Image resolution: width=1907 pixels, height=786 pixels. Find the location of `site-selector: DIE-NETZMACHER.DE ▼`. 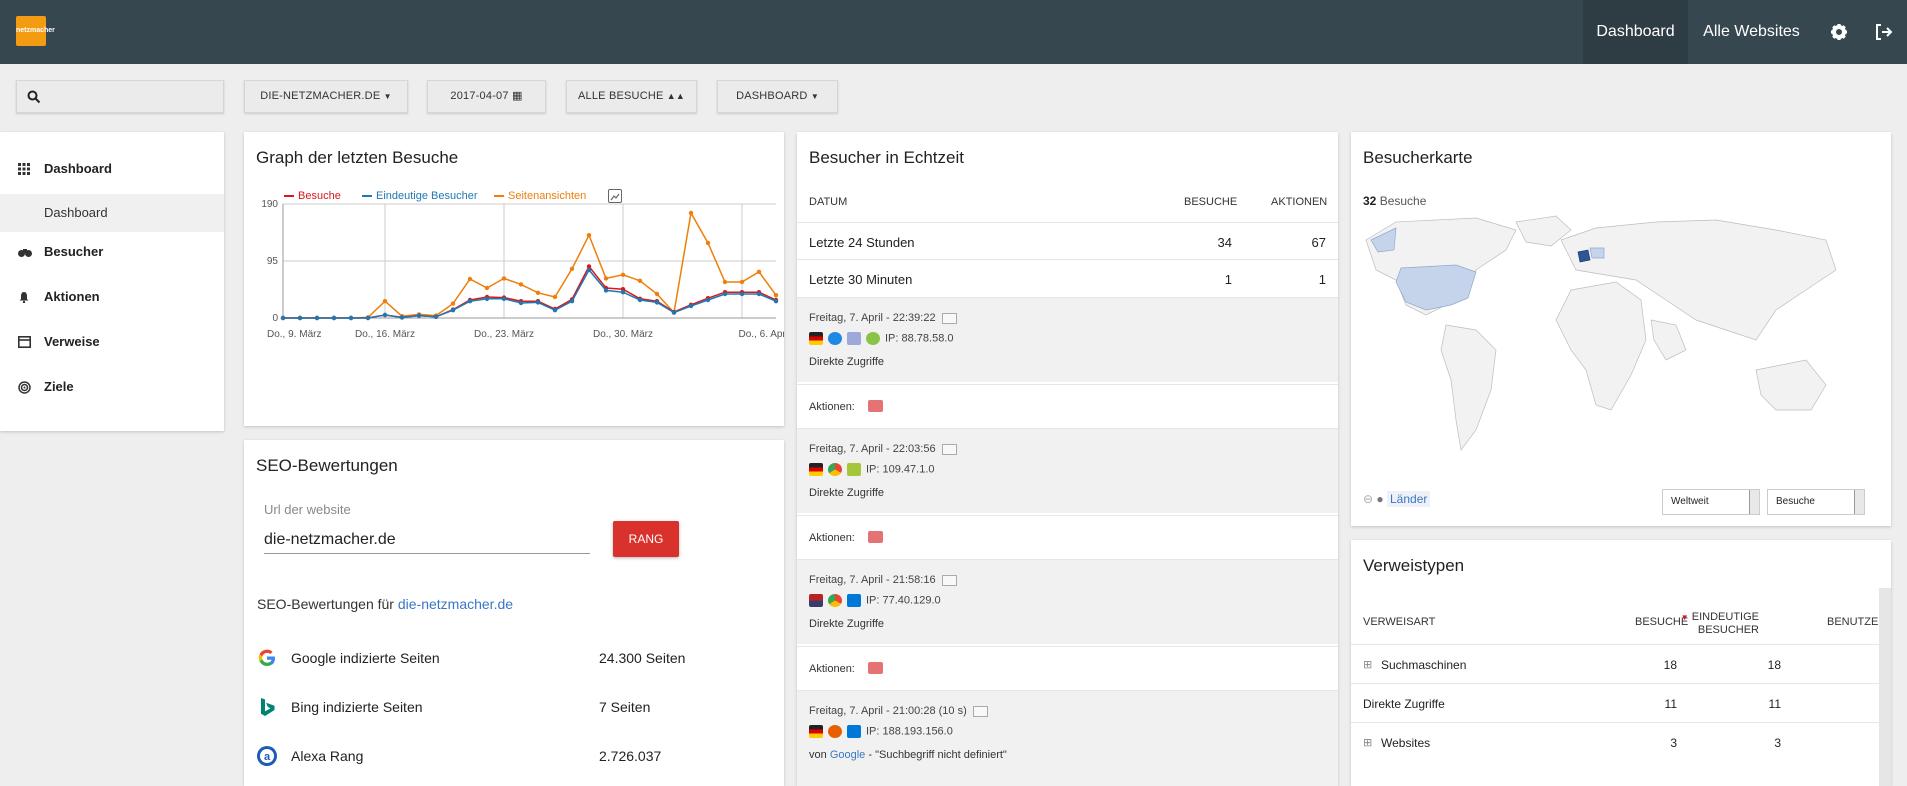

site-selector: DIE-NETZMACHER.DE ▼ is located at coordinates (326, 96).